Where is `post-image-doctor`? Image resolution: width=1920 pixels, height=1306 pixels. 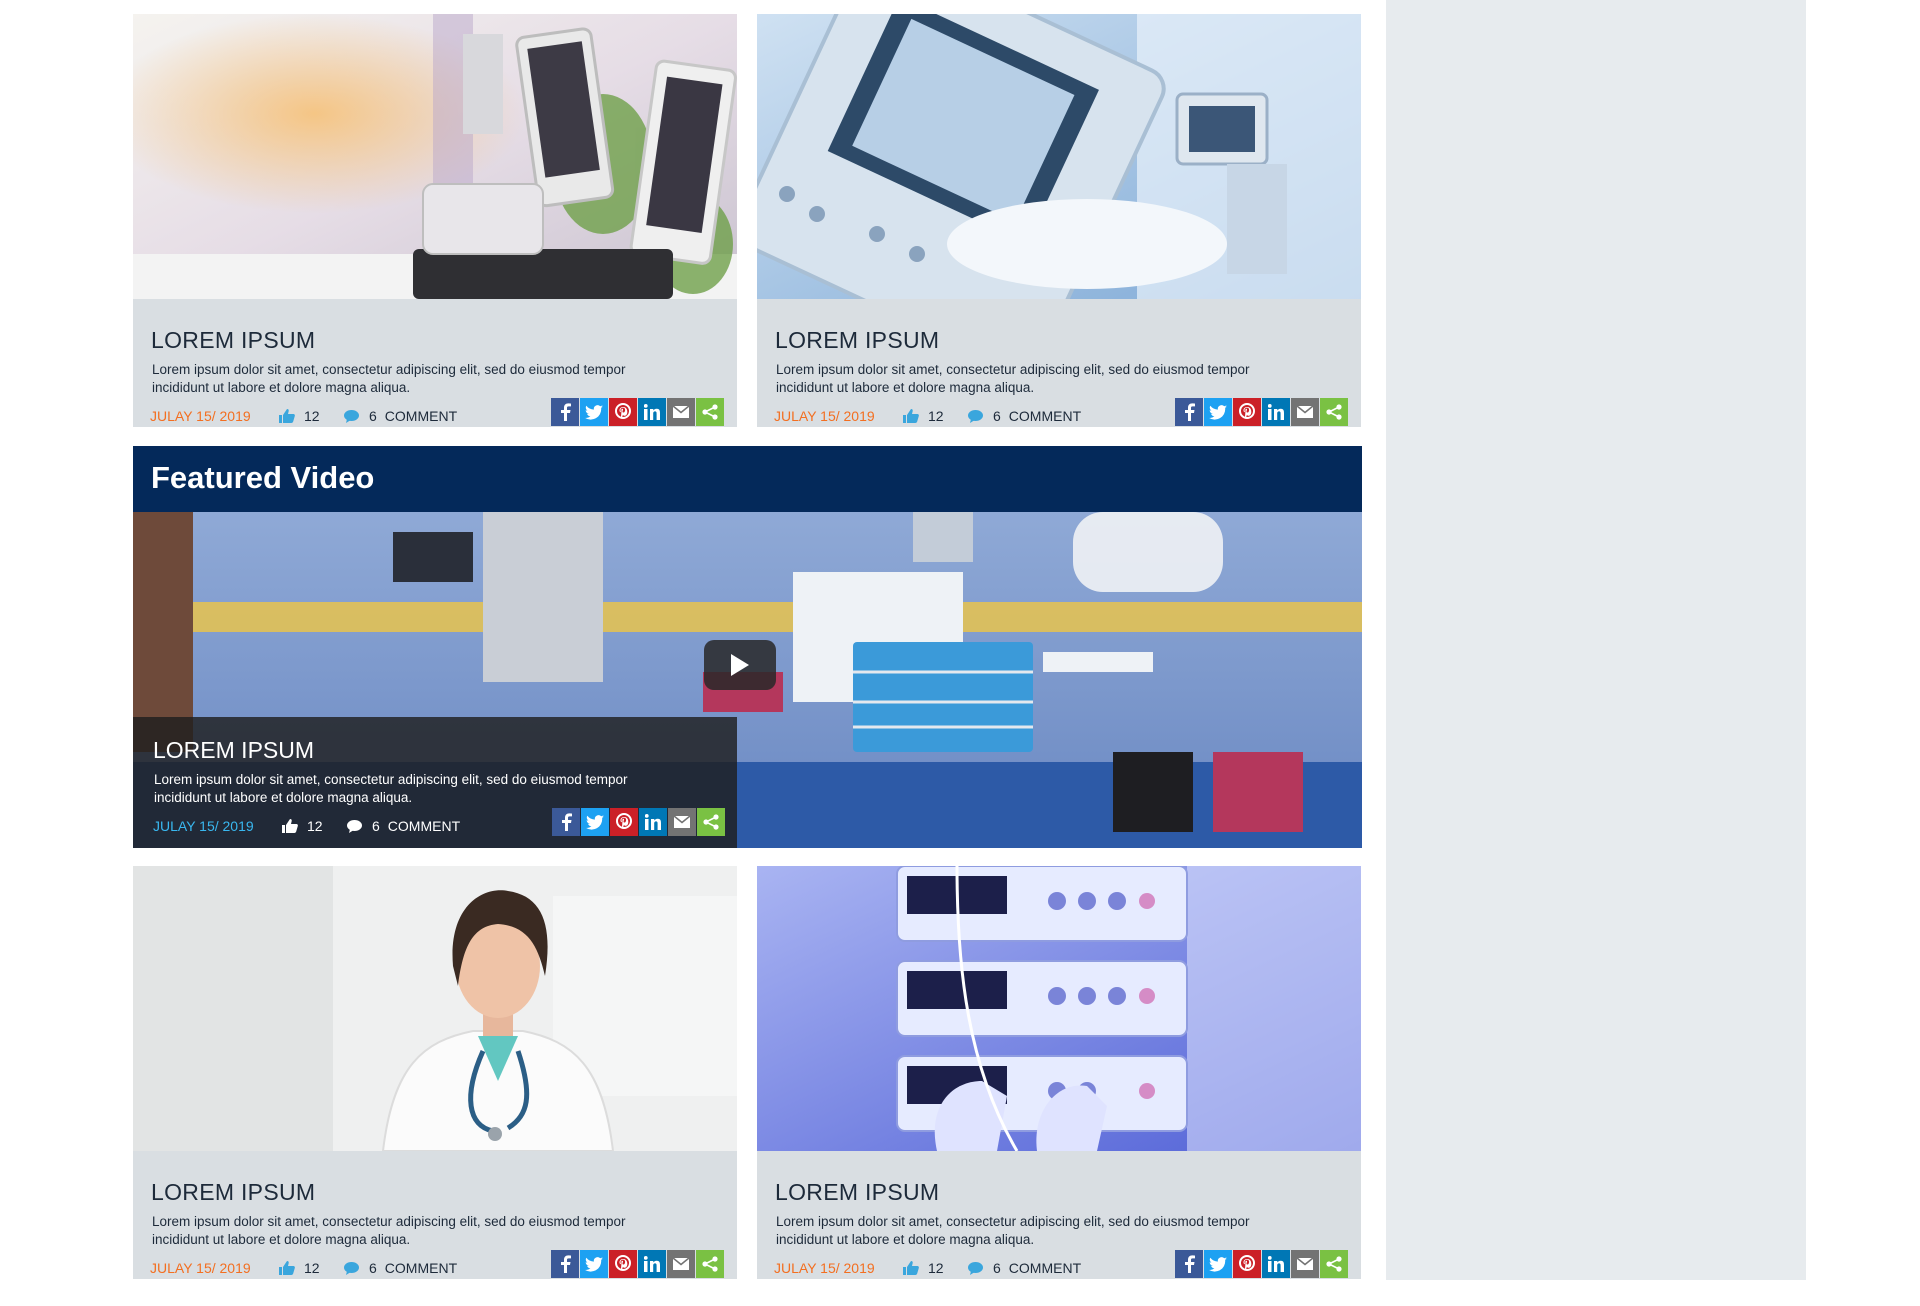 post-image-doctor is located at coordinates (435, 1008).